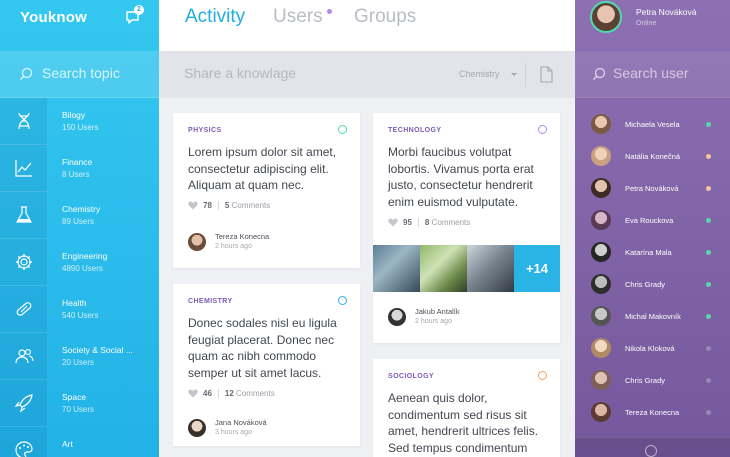 The width and height of the screenshot is (730, 457). I want to click on post-tag: TECHNOLOGY, so click(414, 130).